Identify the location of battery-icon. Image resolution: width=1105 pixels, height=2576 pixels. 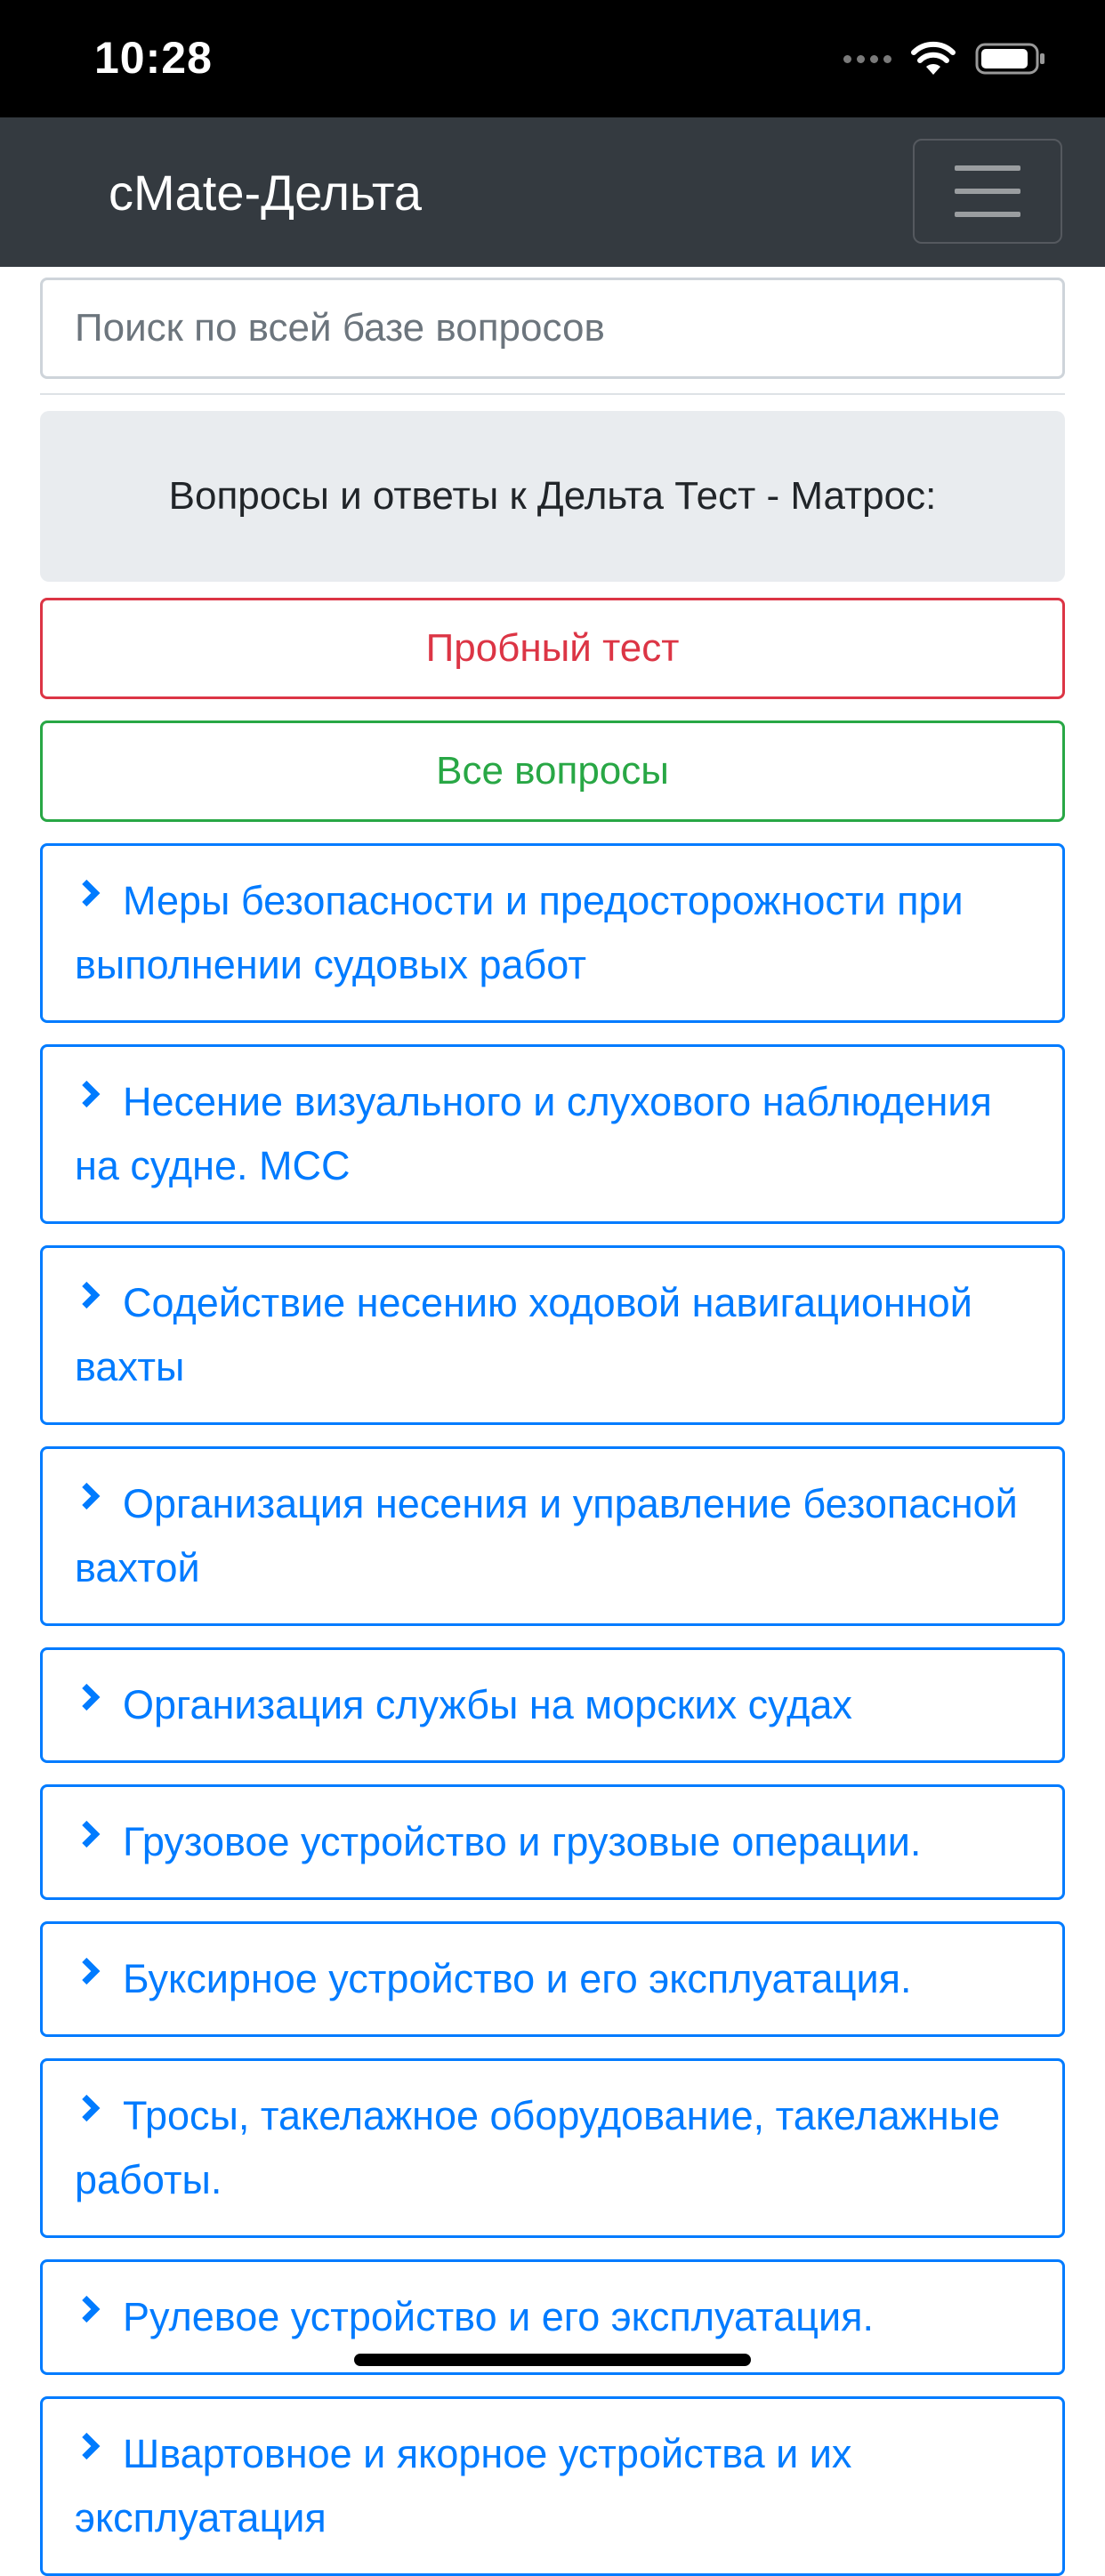
(1010, 59).